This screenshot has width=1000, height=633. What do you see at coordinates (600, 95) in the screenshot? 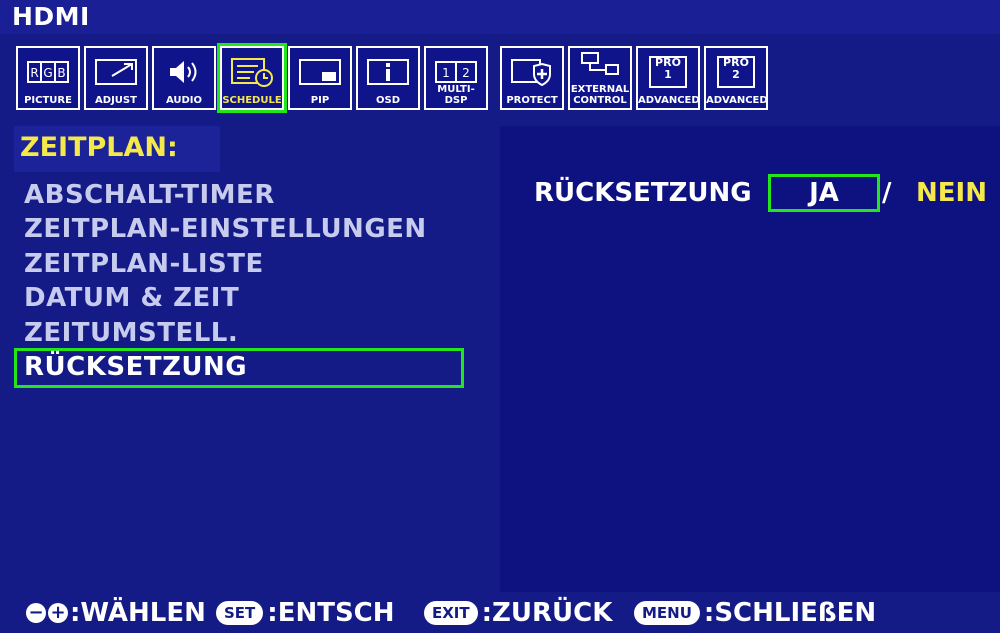
I see `tab-label: EXTERNAL CONTROL` at bounding box center [600, 95].